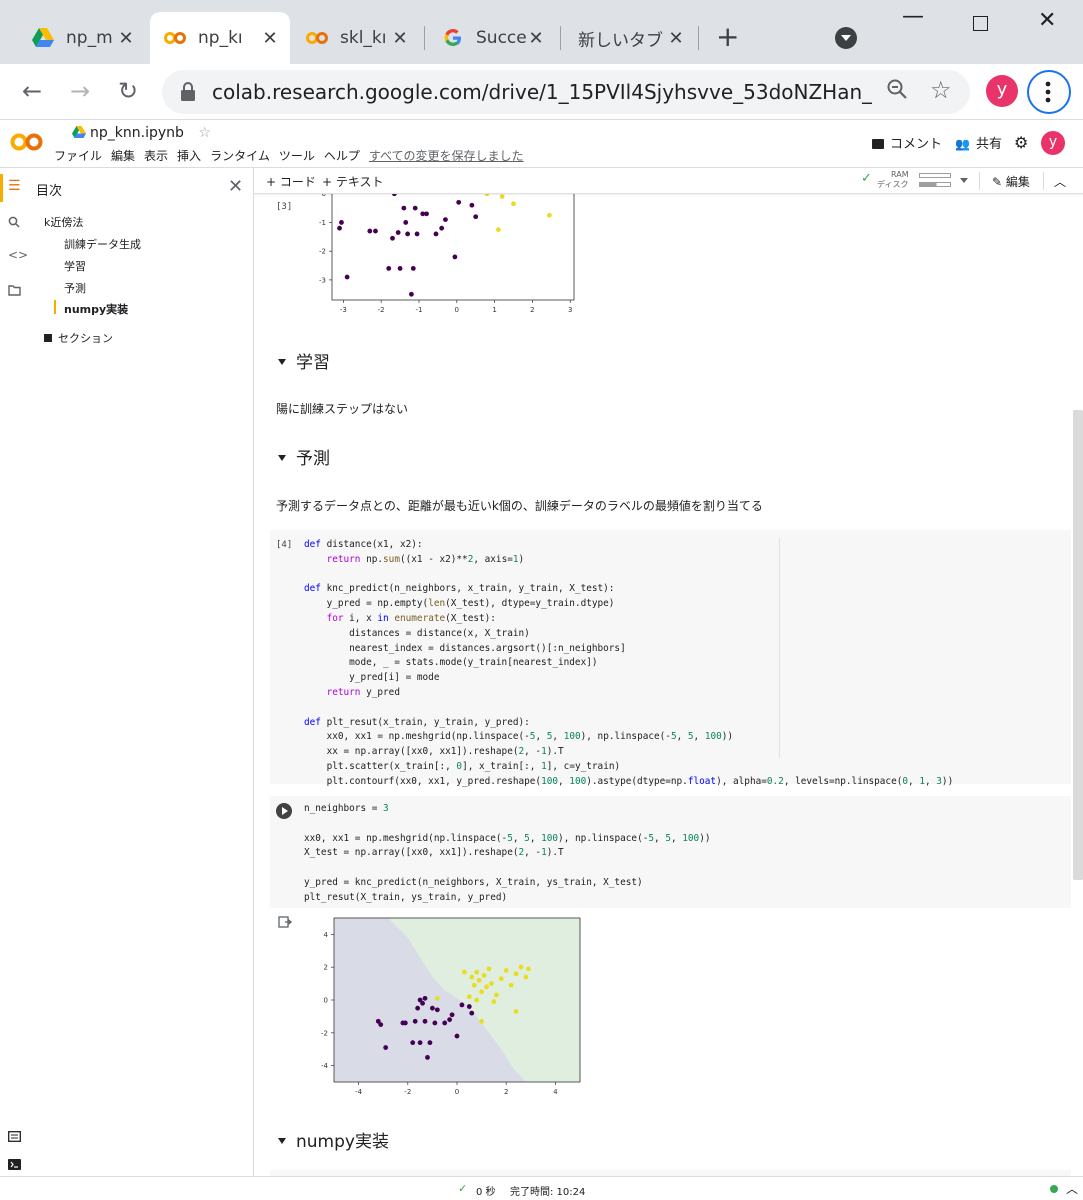 Image resolution: width=1083 pixels, height=1200 pixels. Describe the element at coordinates (1002, 91) in the screenshot. I see `profile-avatar: y` at that location.